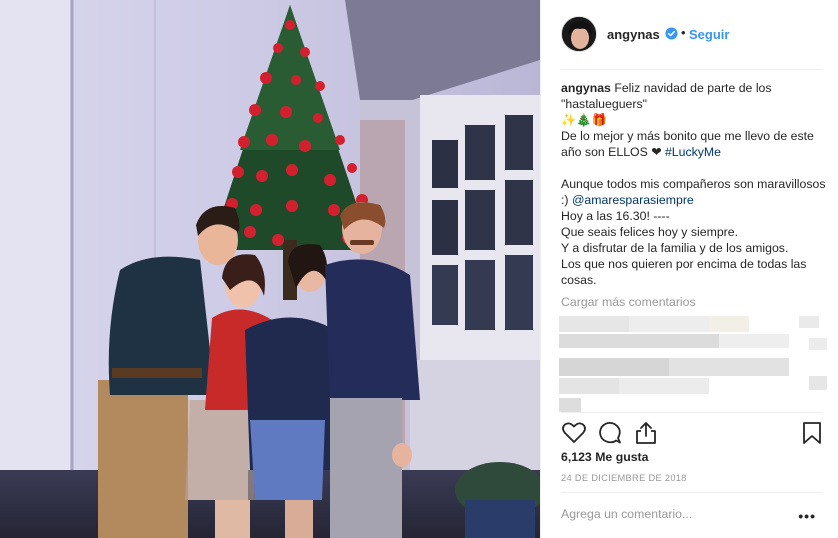  Describe the element at coordinates (692, 433) in the screenshot. I see `post-actions` at that location.